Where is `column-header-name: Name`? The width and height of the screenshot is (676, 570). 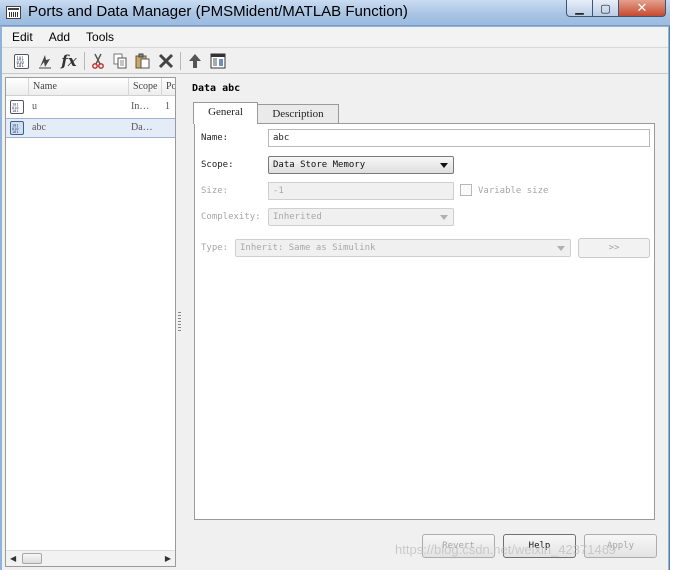
column-header-name: Name is located at coordinates (78, 87).